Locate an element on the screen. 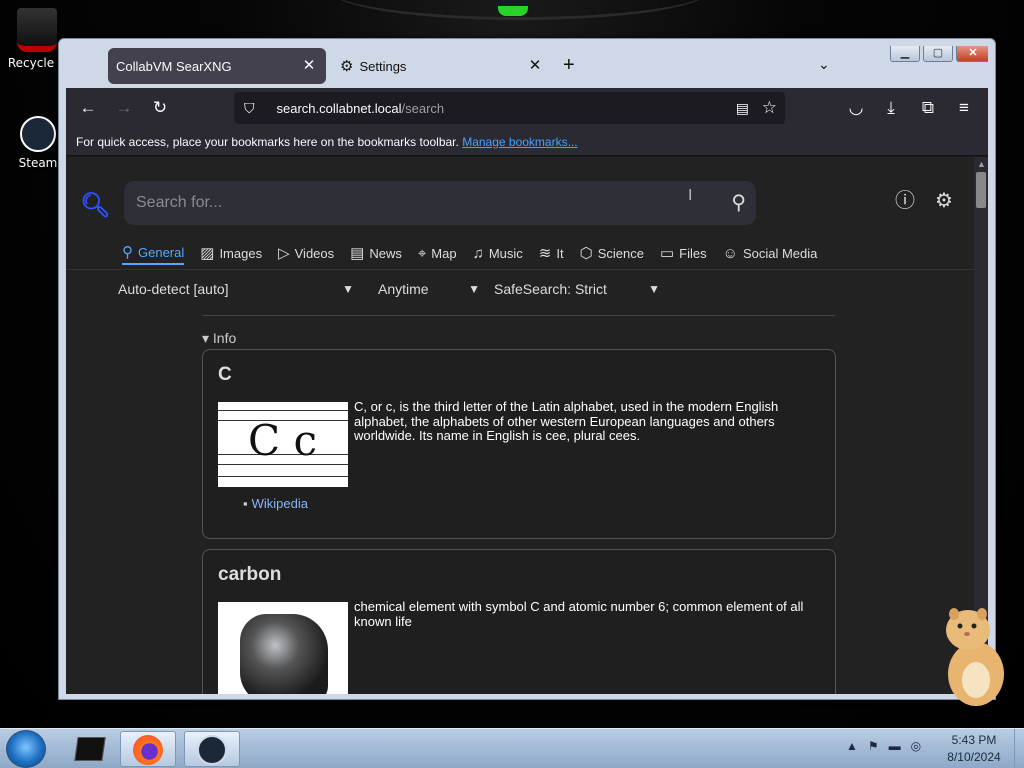  start-button-windows-icon is located at coordinates (26, 749).